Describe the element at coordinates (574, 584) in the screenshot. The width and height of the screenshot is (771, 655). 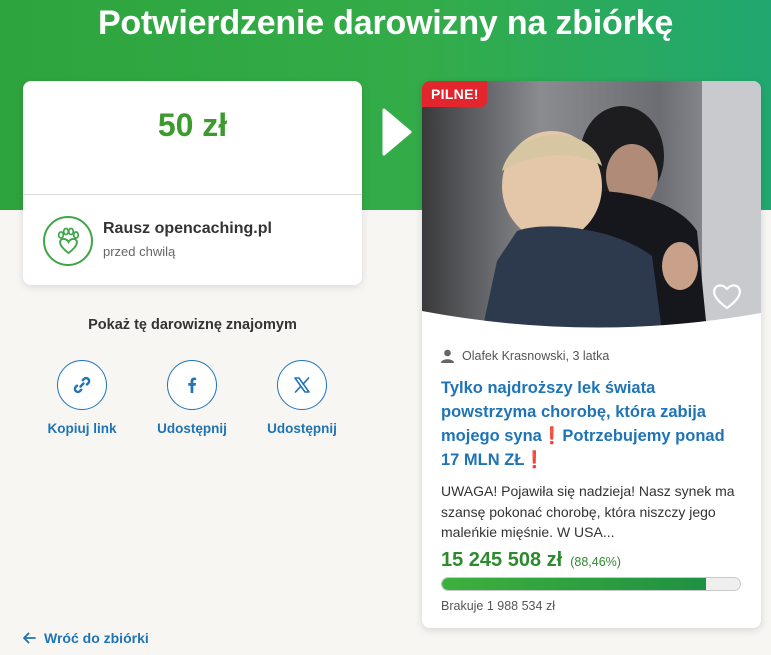
I see `progress-fill` at that location.